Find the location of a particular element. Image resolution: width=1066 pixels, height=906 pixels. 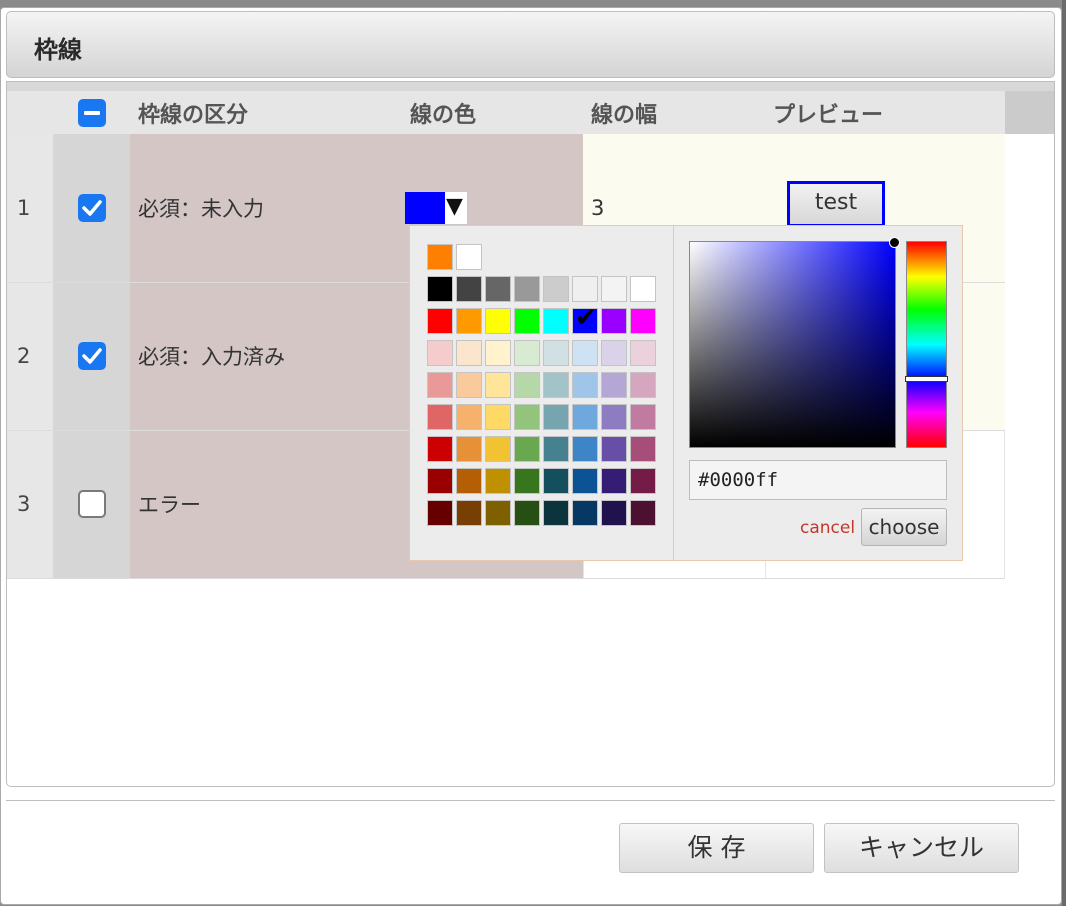

dialog-titlebar: 枠線 is located at coordinates (530, 44).